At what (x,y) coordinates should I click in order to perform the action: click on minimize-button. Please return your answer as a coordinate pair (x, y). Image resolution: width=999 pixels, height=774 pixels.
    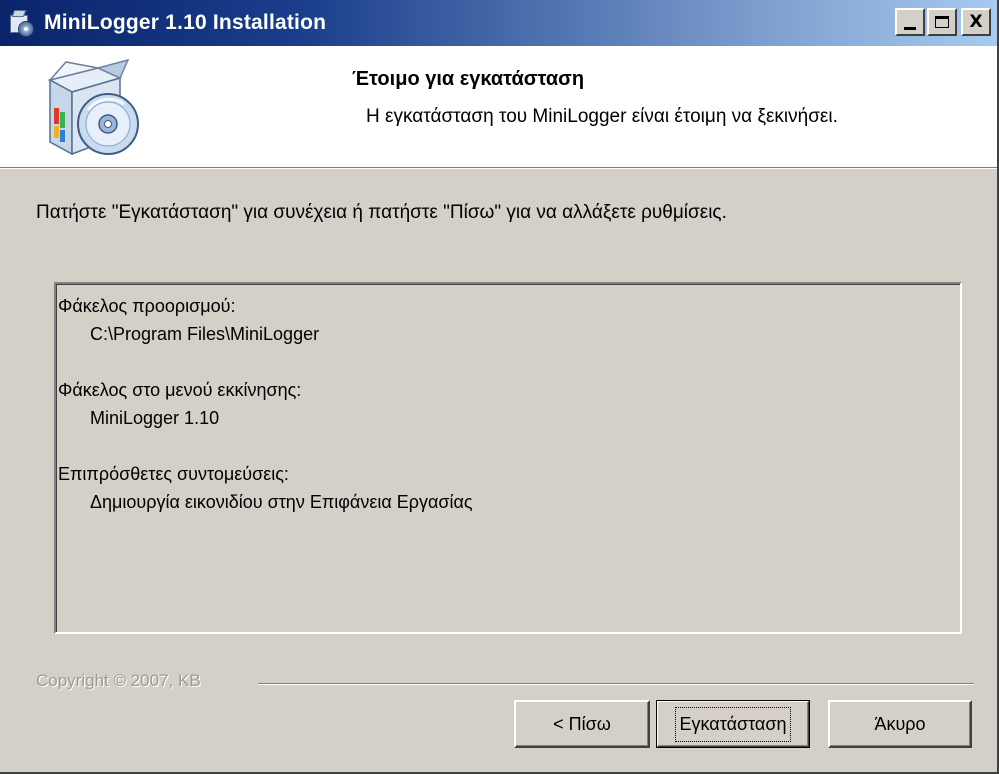
    Looking at the image, I should click on (910, 22).